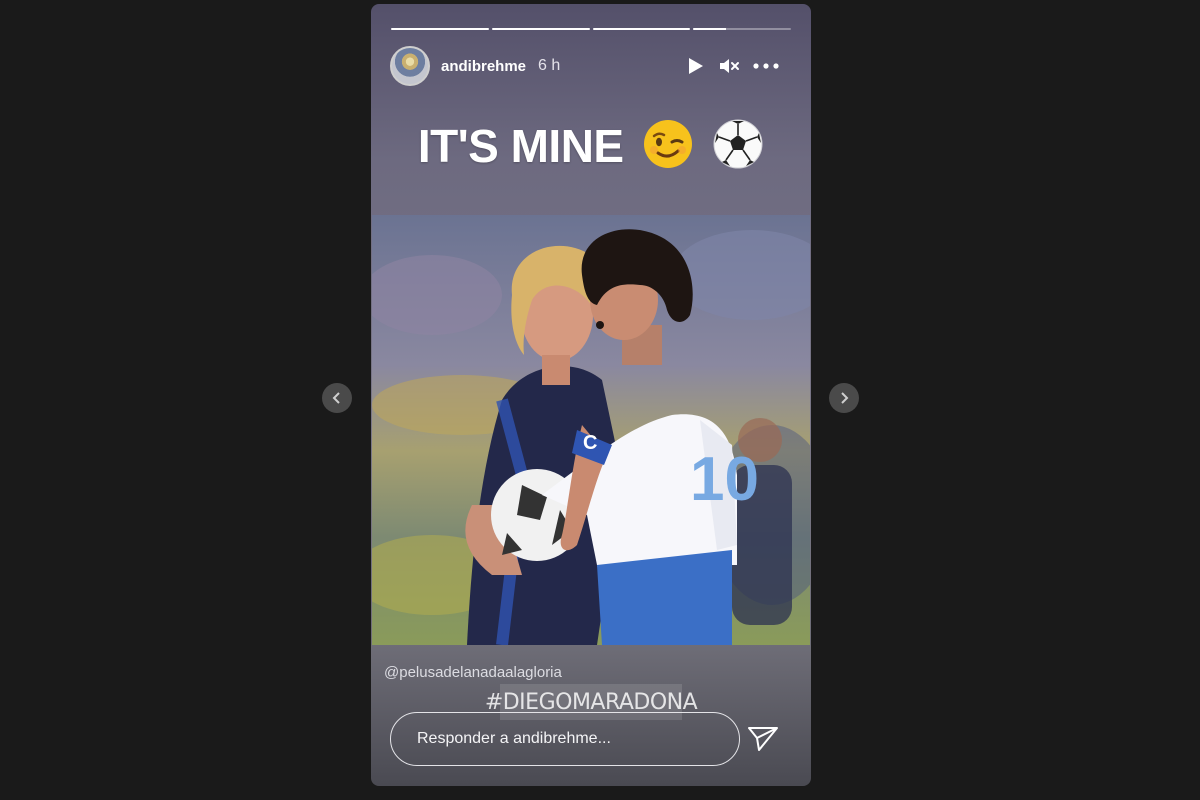 The image size is (1200, 800). I want to click on jersey-number: 10, so click(724, 479).